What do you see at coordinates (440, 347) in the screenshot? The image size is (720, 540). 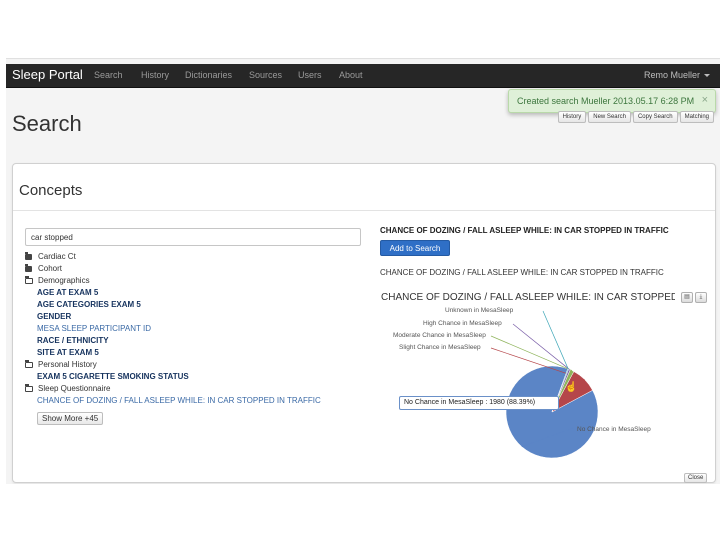 I see `pie-label-slight: Slight Chance in MesaSleep` at bounding box center [440, 347].